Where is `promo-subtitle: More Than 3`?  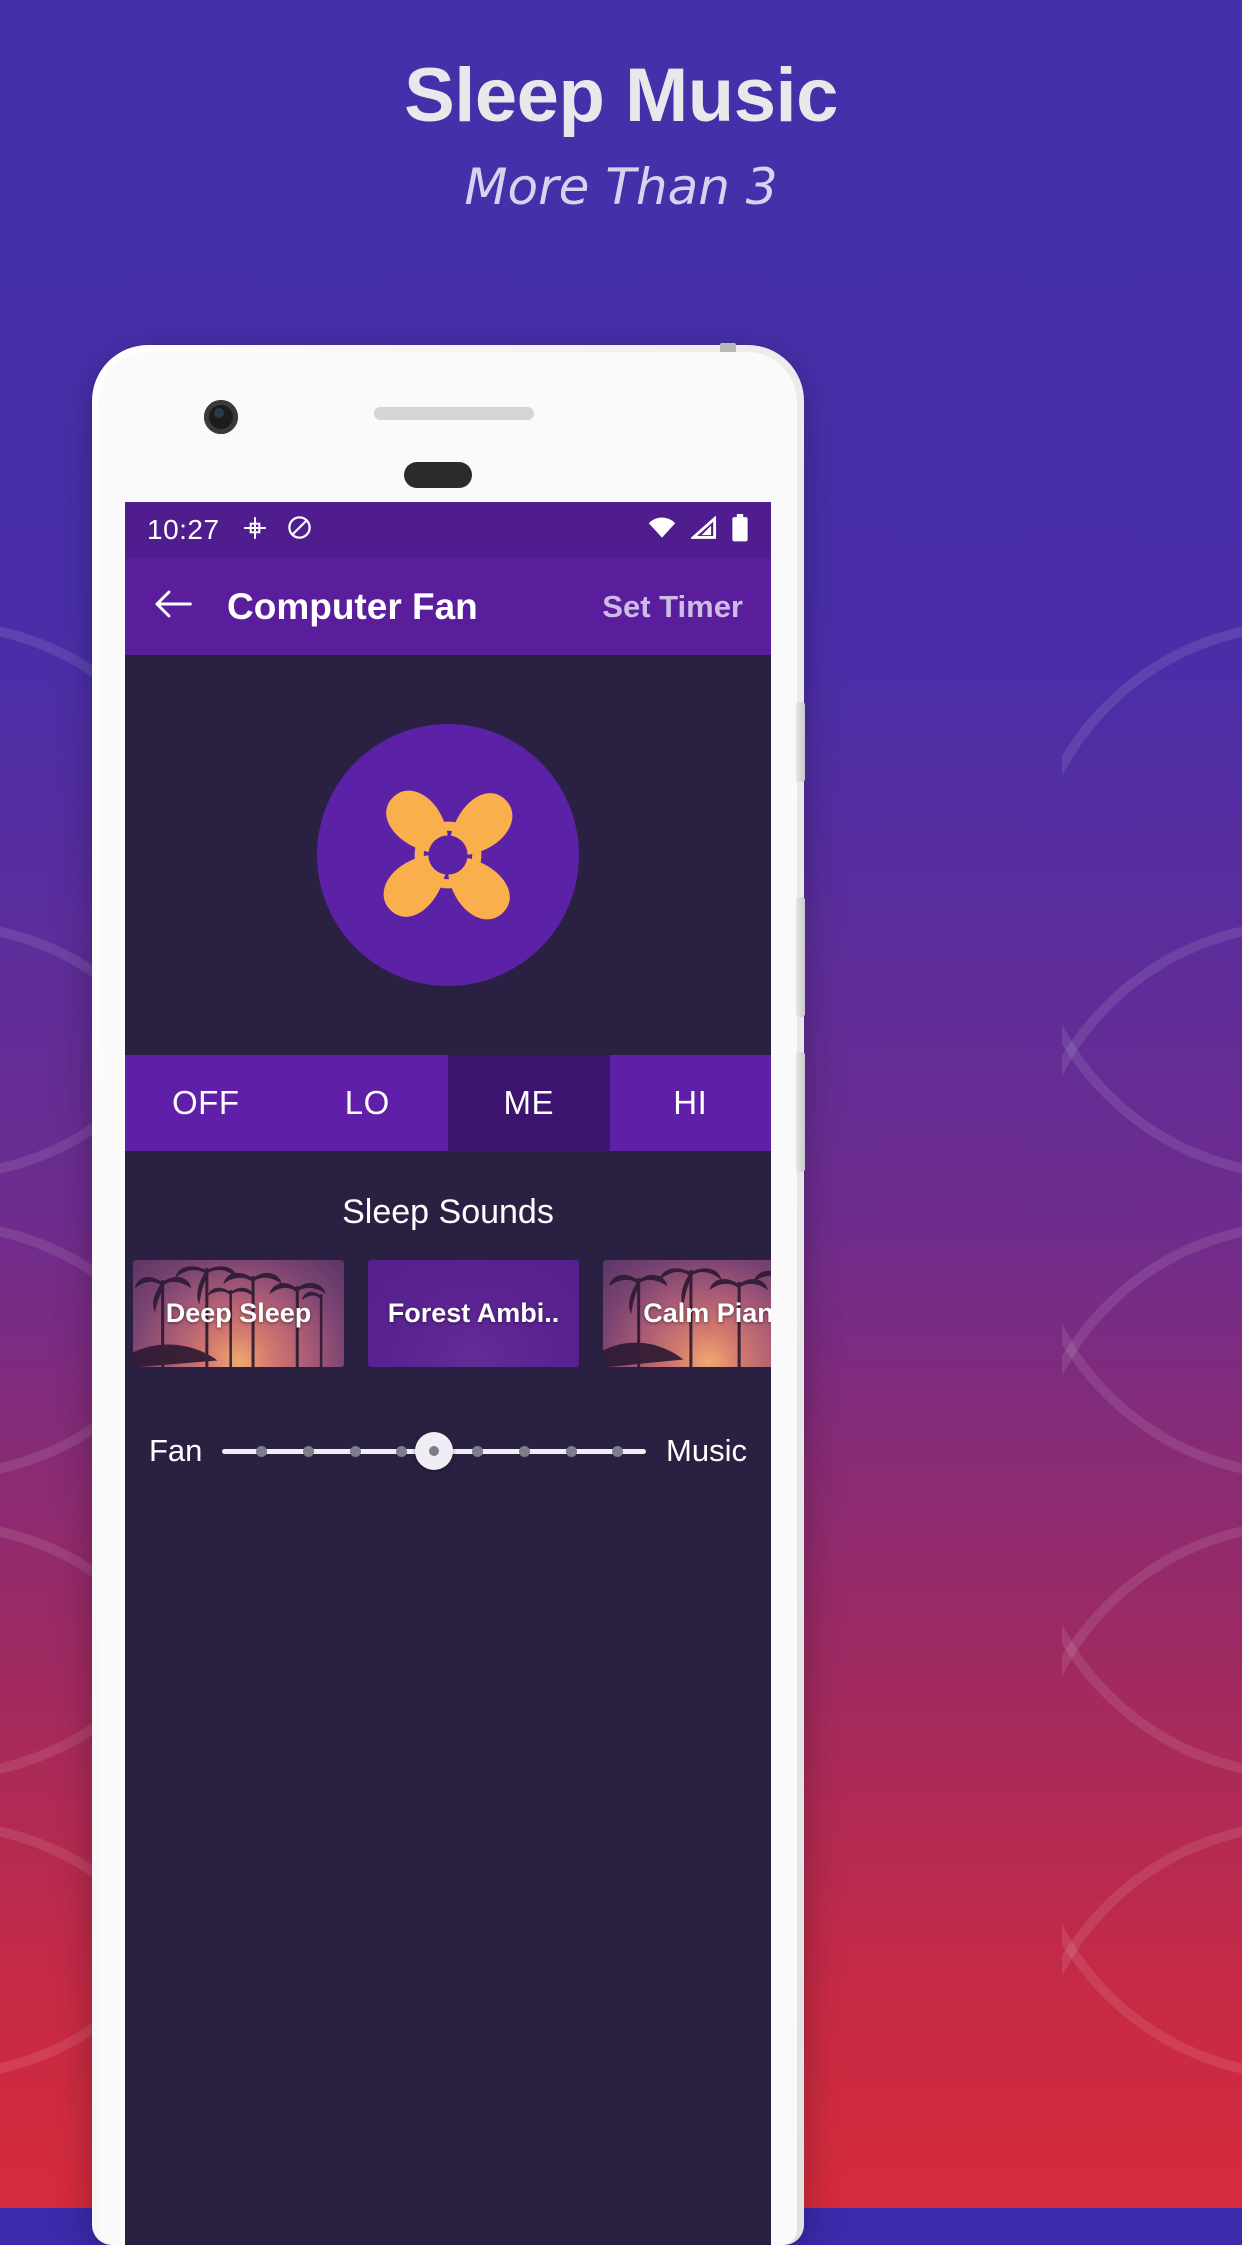
promo-subtitle: More Than 3 is located at coordinates (621, 187).